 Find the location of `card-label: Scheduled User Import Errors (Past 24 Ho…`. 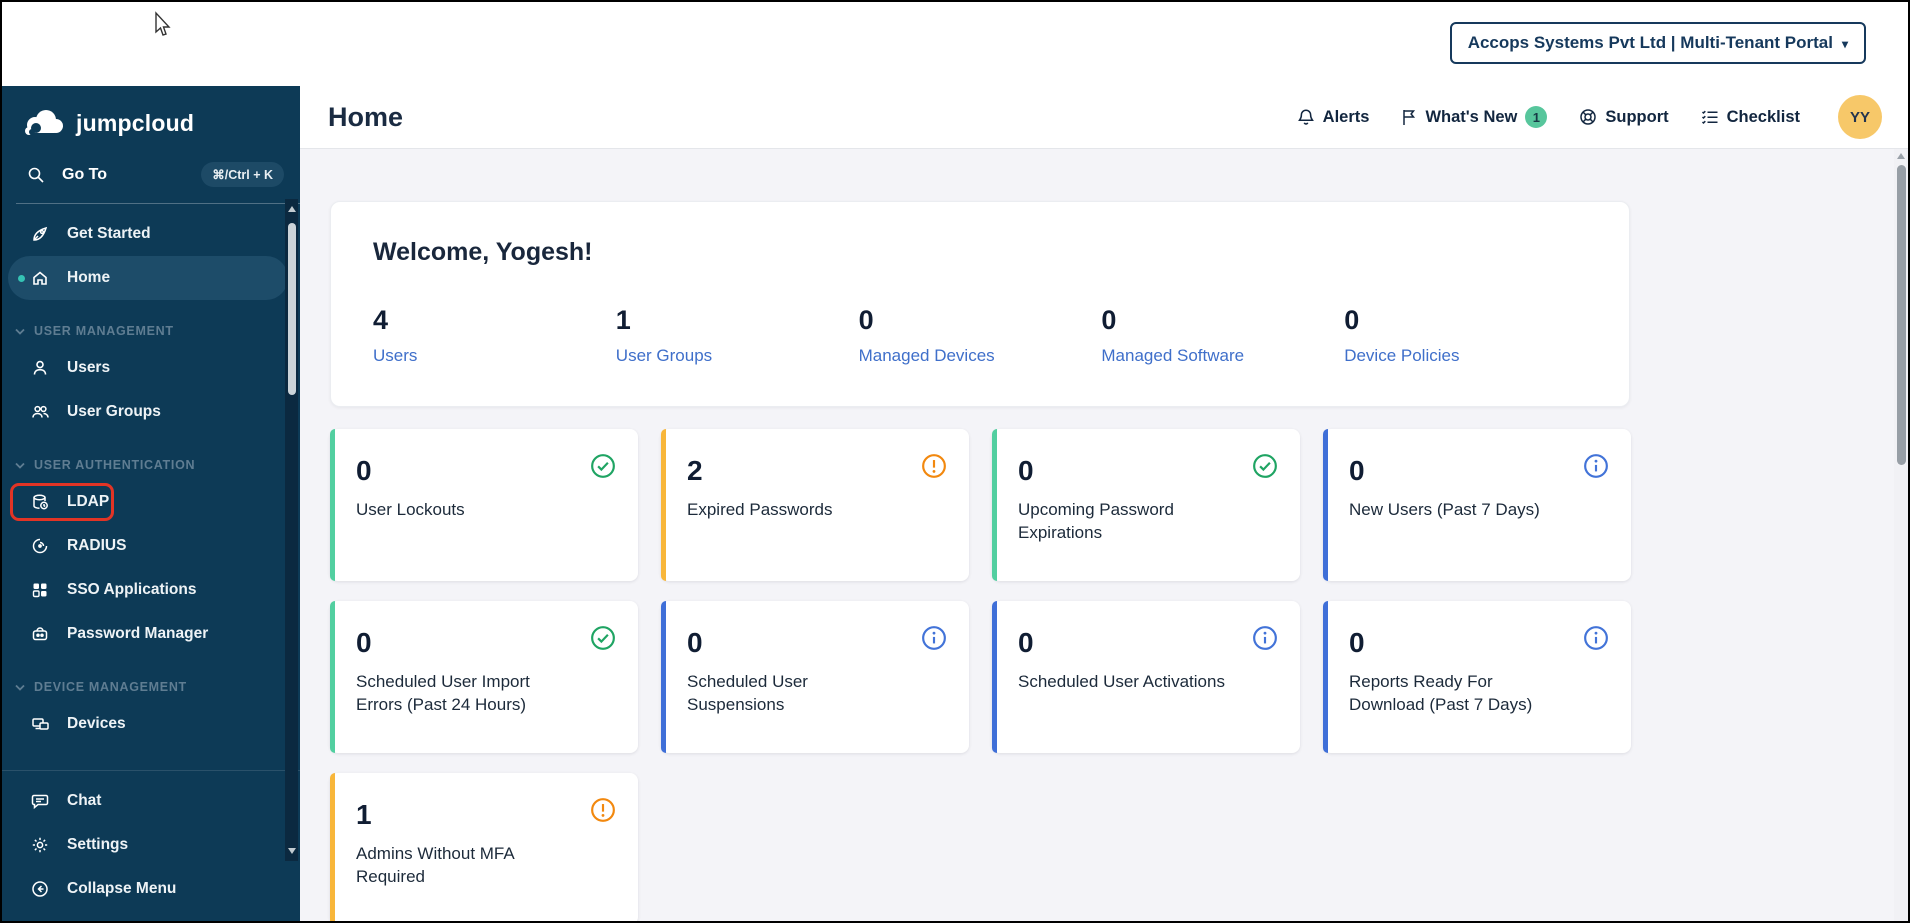

card-label: Scheduled User Import Errors (Past 24 Ho… is located at coordinates (443, 693).